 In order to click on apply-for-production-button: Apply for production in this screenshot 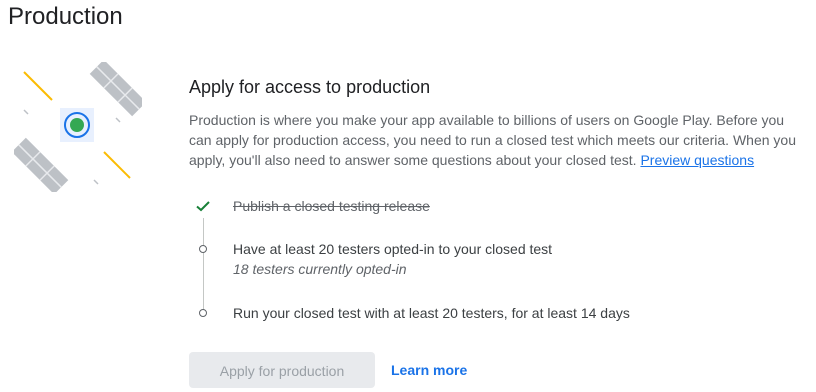, I will do `click(282, 370)`.